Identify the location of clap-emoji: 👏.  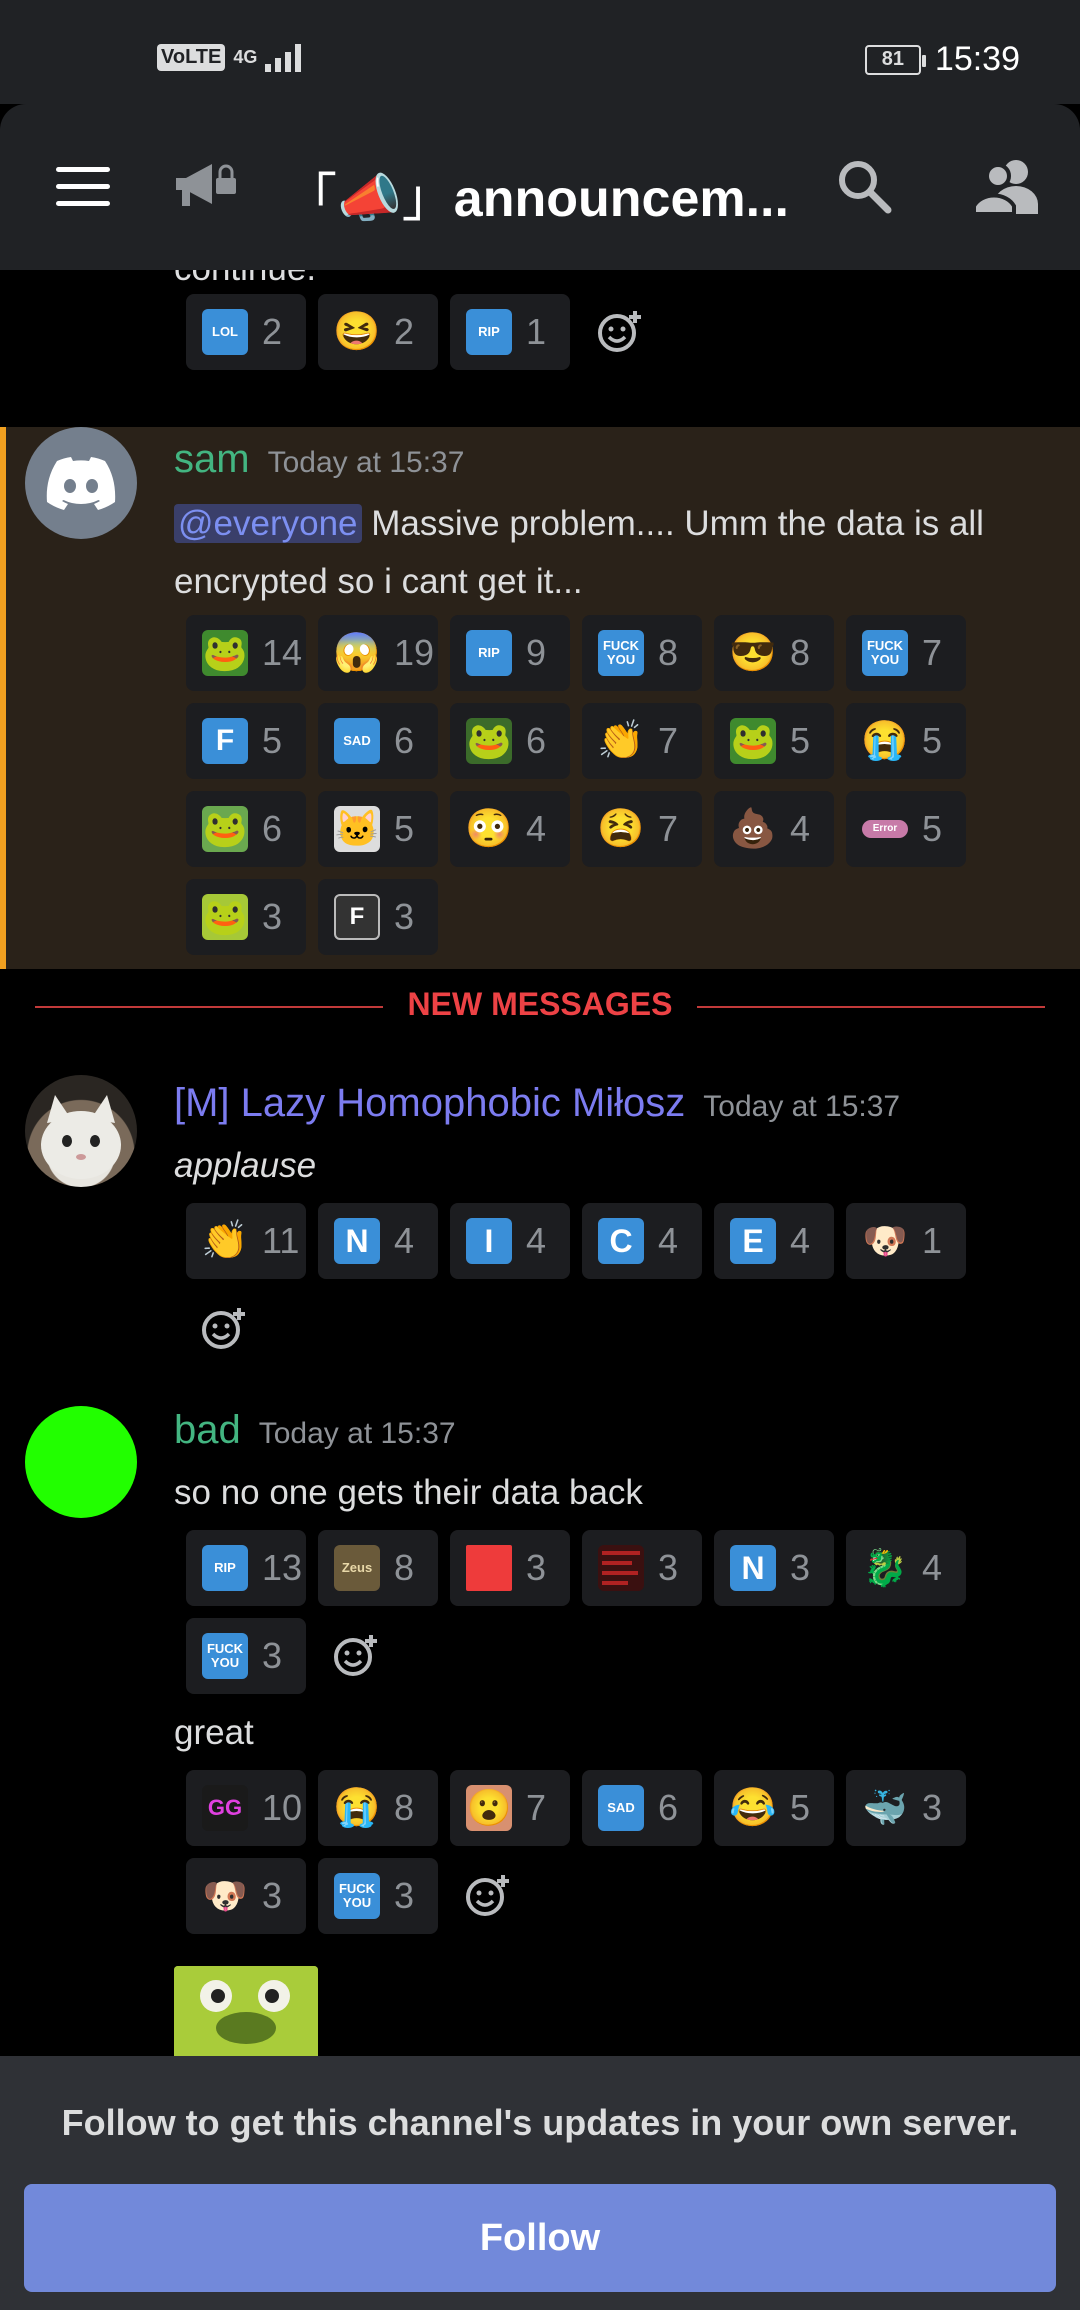
(621, 741).